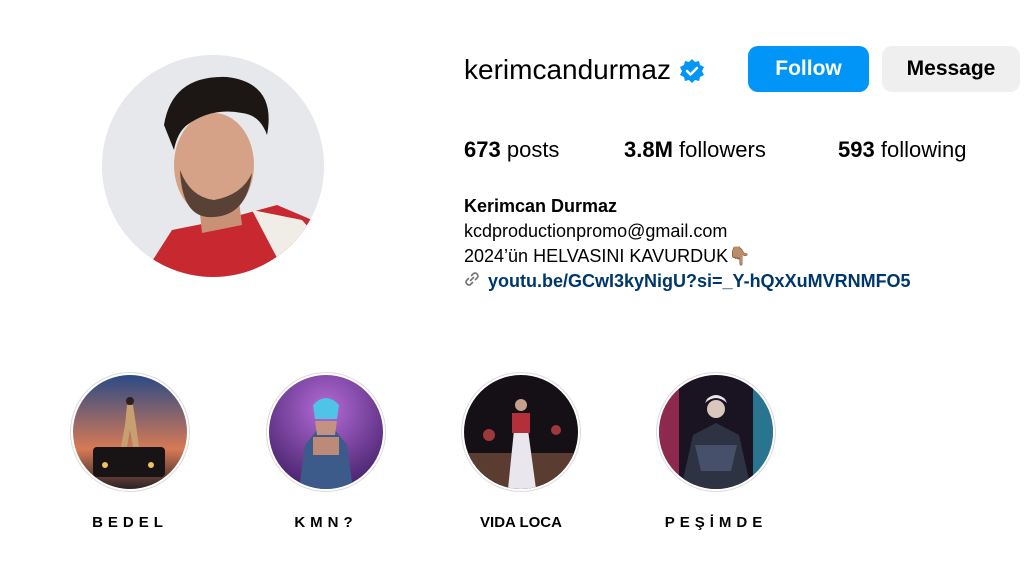 Image resolution: width=1024 pixels, height=580 pixels. Describe the element at coordinates (541, 206) in the screenshot. I see `full-name: Kerimcan Durmaz` at that location.